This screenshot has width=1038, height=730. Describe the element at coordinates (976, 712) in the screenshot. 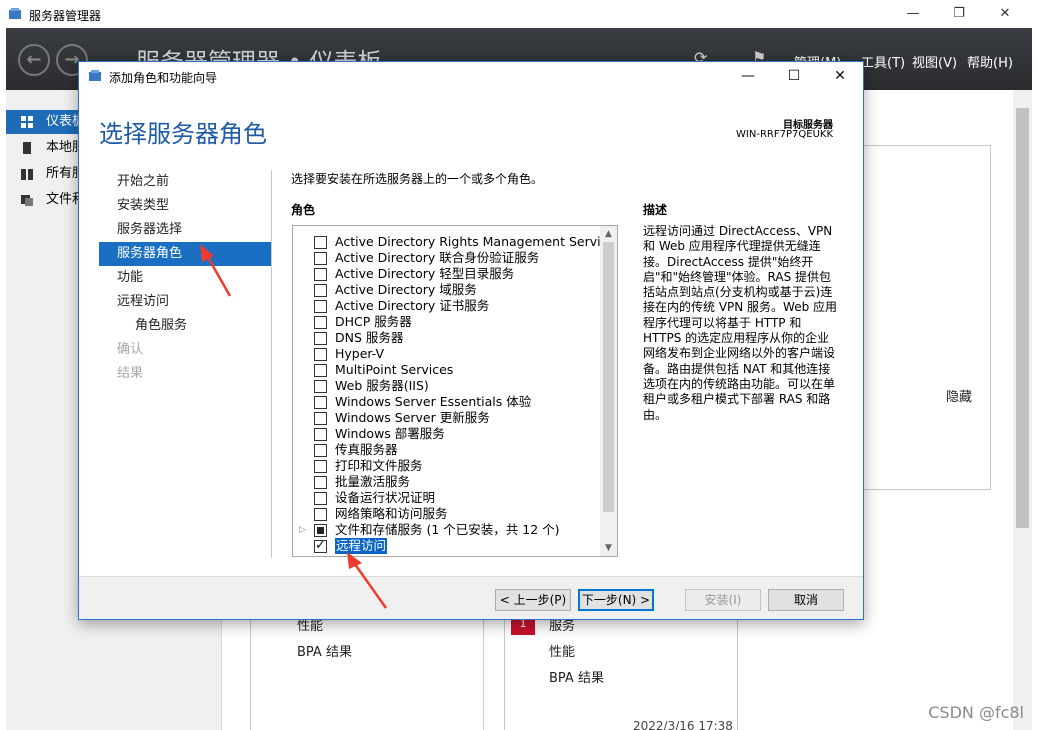

I see `watermark: CSDN @fc8l` at that location.